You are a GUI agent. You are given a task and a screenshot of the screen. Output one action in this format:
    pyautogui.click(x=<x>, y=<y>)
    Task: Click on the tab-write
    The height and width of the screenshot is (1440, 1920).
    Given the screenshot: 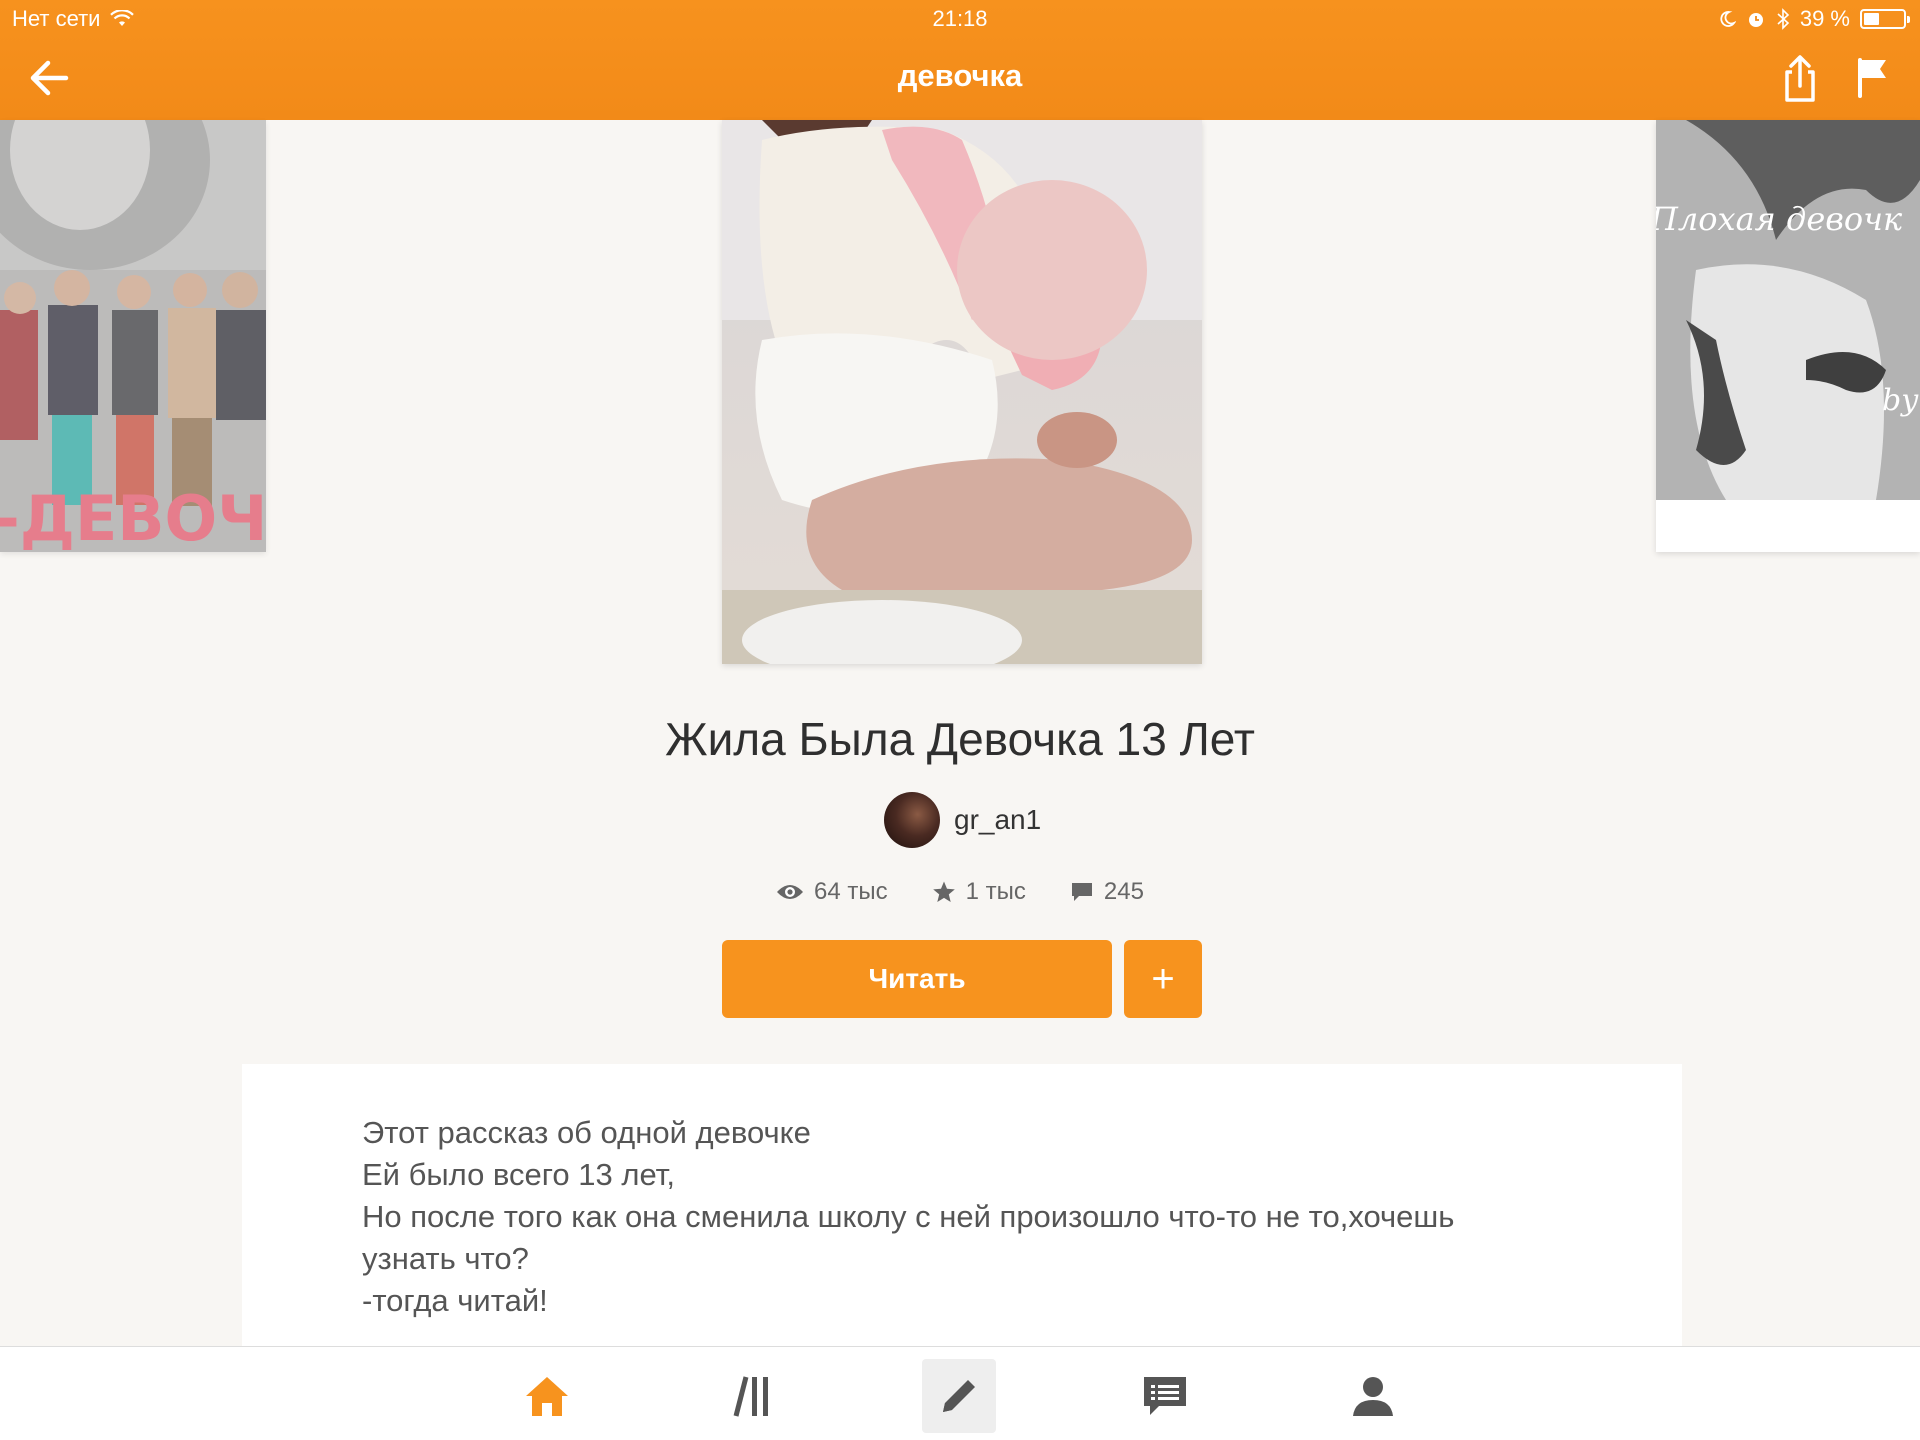 What is the action you would take?
    pyautogui.click(x=959, y=1396)
    